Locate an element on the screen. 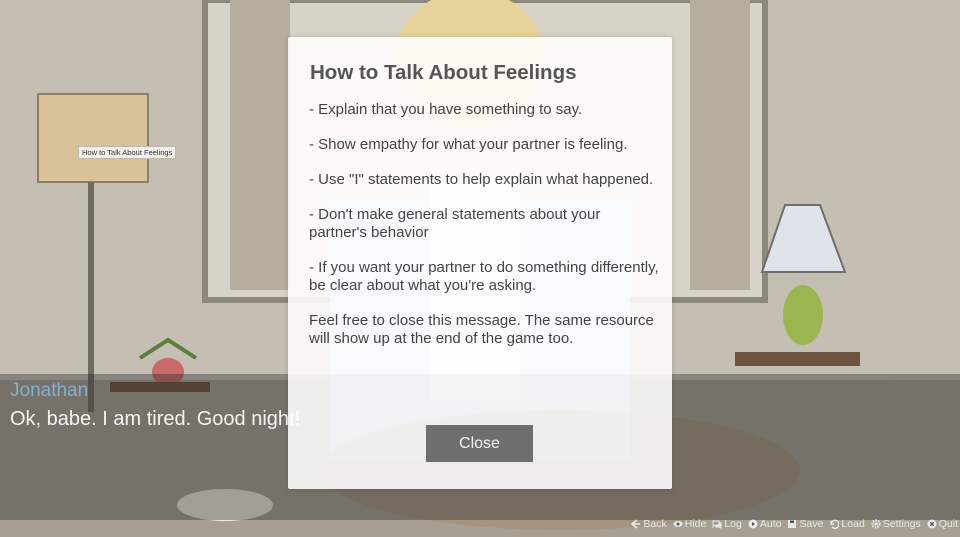 The height and width of the screenshot is (537, 960). speaker-name: Jonathan is located at coordinates (49, 390).